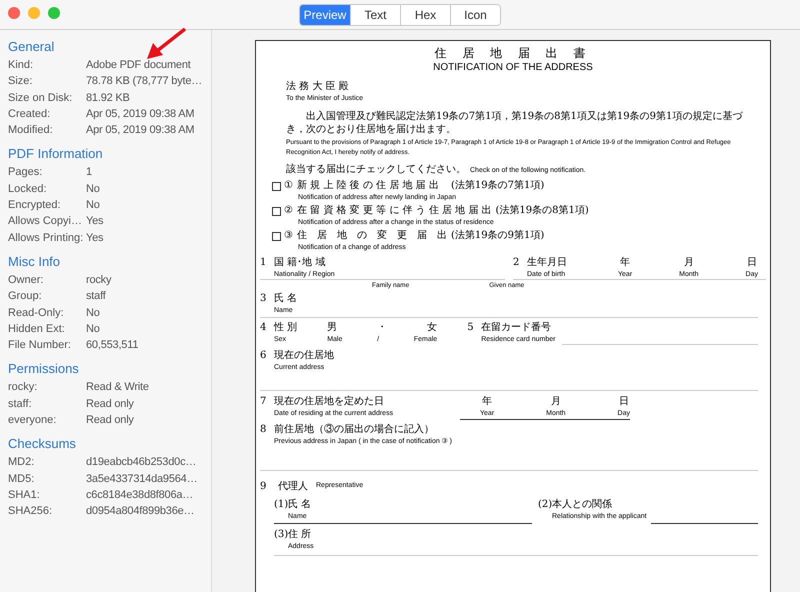 Image resolution: width=800 pixels, height=592 pixels. I want to click on info-value: rocky, so click(99, 280).